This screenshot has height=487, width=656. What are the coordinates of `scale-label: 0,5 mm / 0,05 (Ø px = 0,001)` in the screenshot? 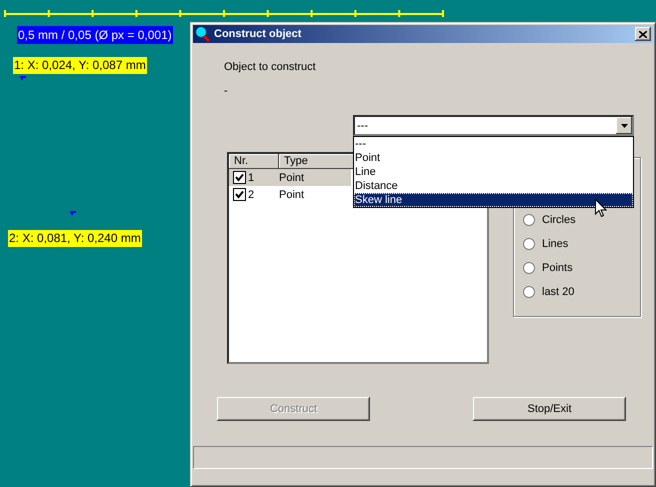 It's located at (95, 35).